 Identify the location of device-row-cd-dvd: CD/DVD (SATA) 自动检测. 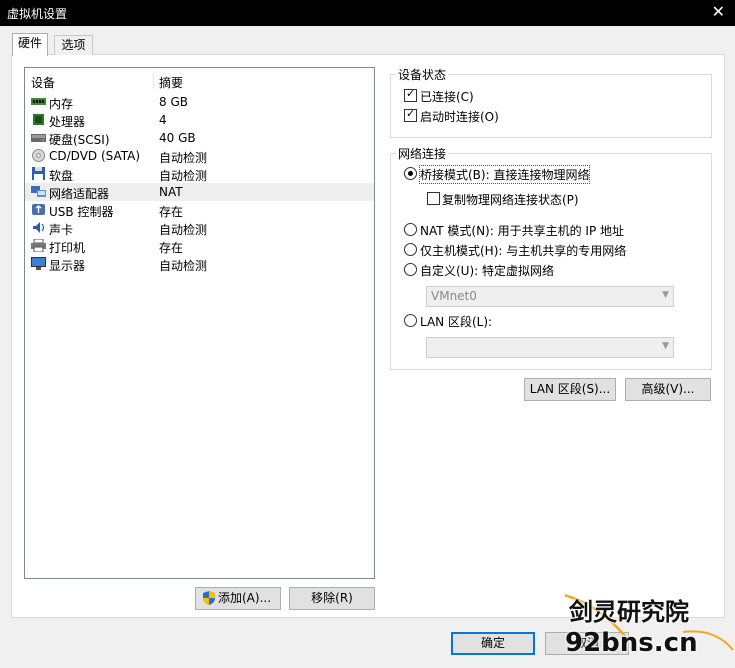
(199, 156).